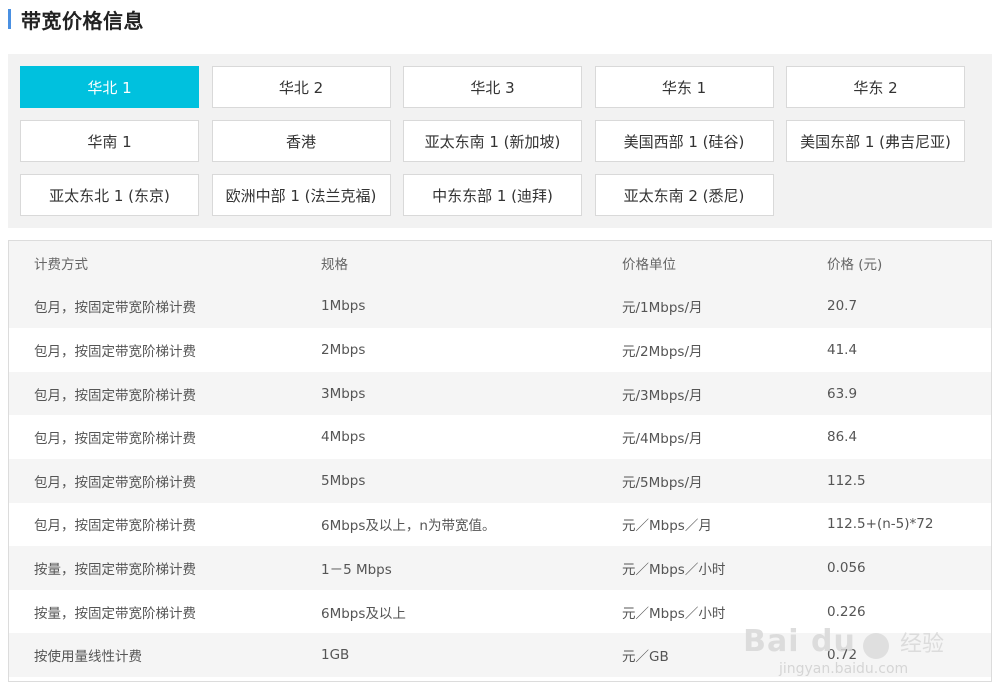 The image size is (1000, 691). I want to click on header-price-unit: 价格单位, so click(649, 264).